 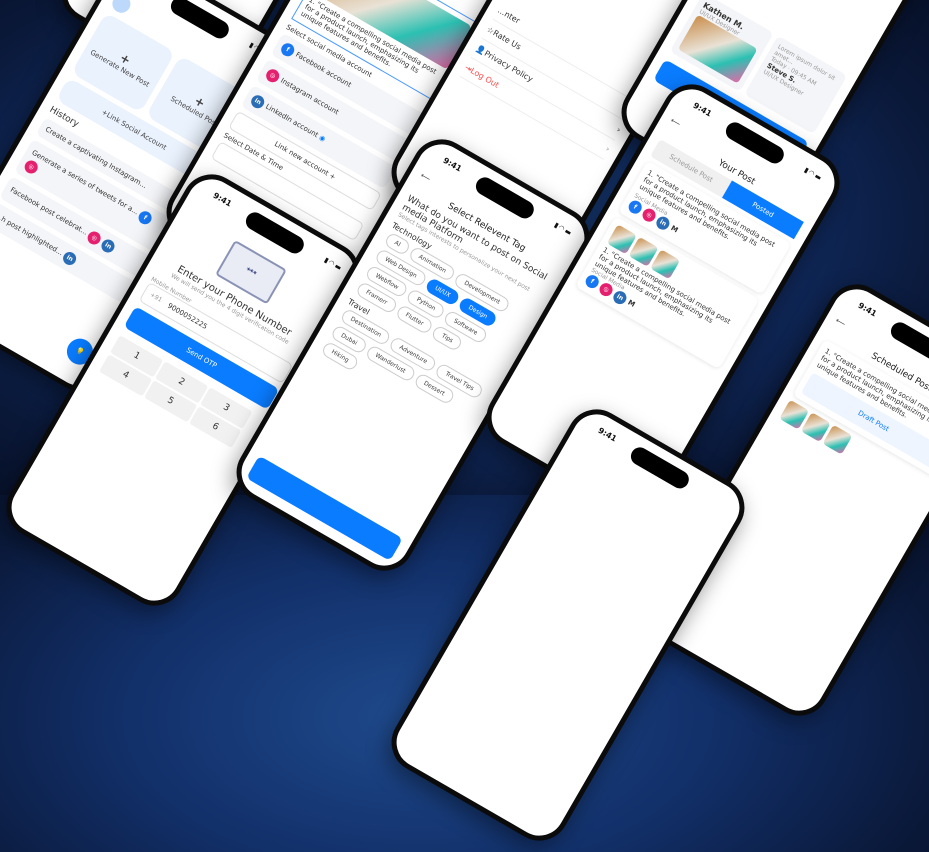 What do you see at coordinates (324, 508) in the screenshot?
I see `continue-button` at bounding box center [324, 508].